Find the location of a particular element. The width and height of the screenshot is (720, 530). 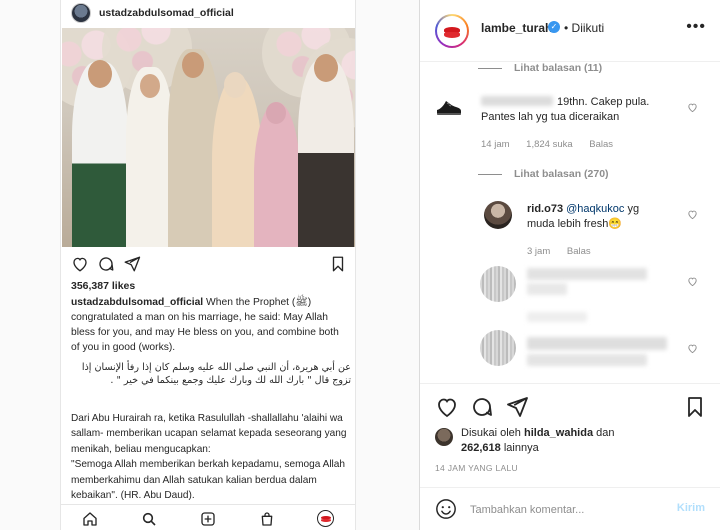

liked-by-user: hilda_wahida is located at coordinates (558, 433).